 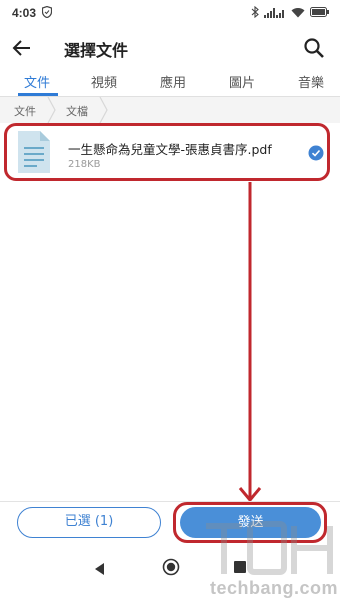 I want to click on highlight-box-file, so click(x=167, y=152).